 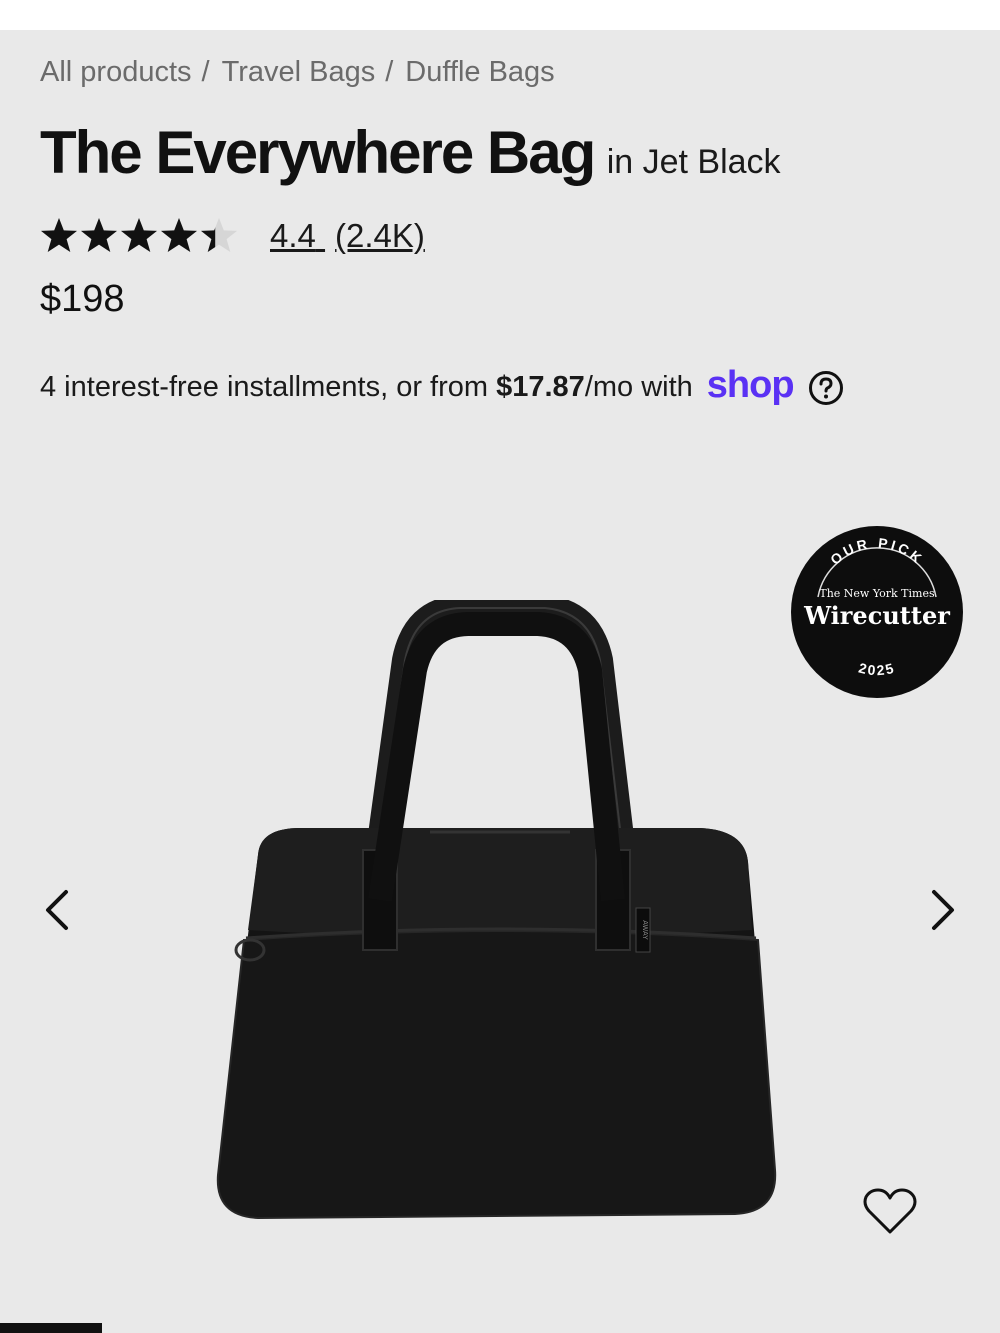 I want to click on product-title-row: The Everywhere Bag in Jet Black, so click(x=410, y=152).